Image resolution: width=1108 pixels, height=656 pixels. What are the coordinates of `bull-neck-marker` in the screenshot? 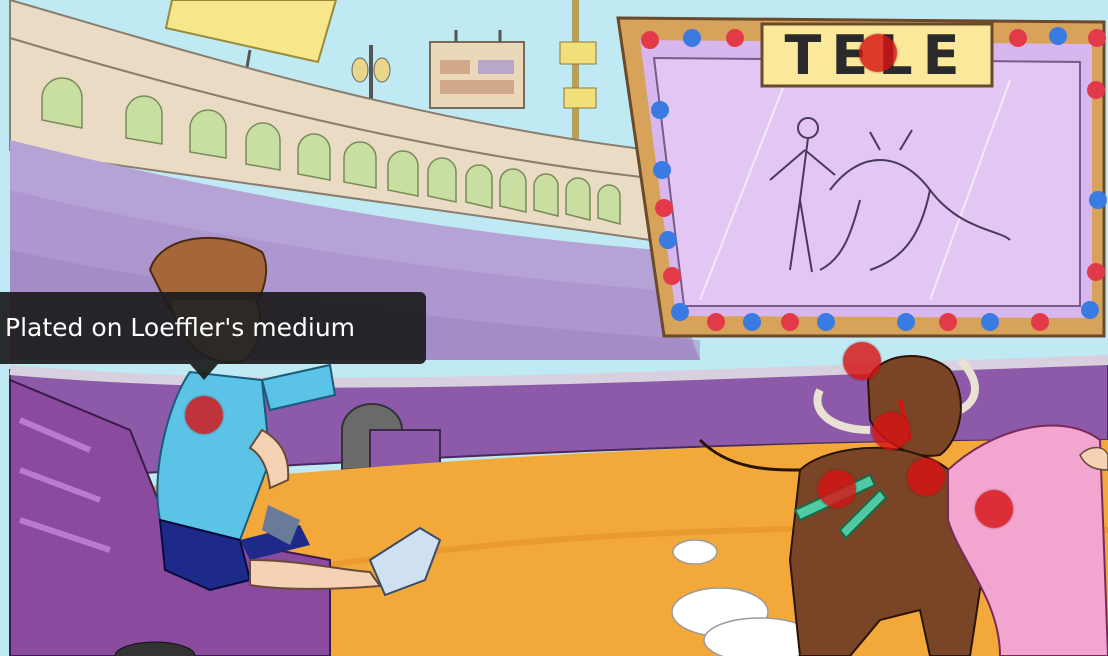 It's located at (926, 477).